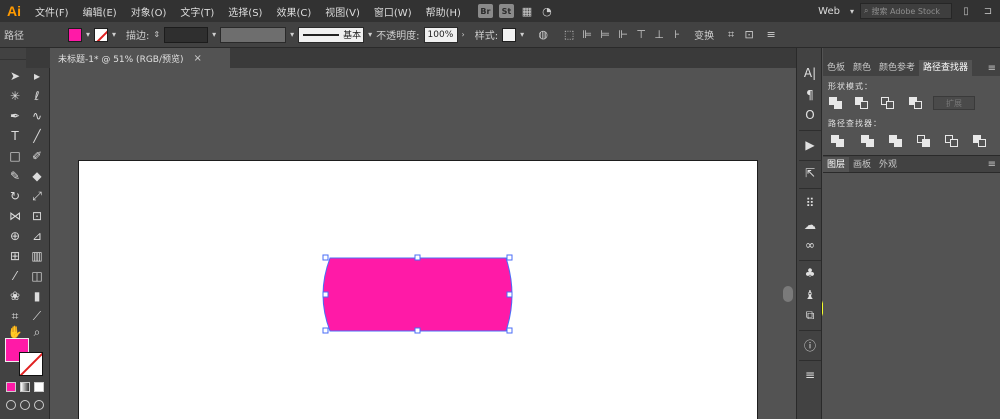 This screenshot has width=1000, height=419. Describe the element at coordinates (980, 141) in the screenshot. I see `minus-back-icon` at that location.